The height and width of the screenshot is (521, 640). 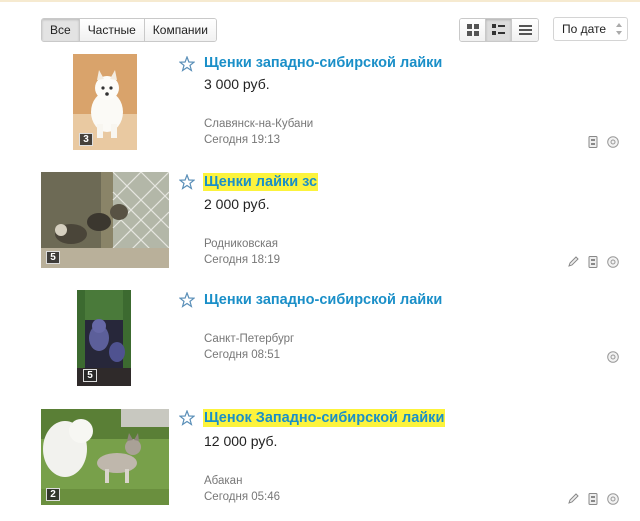 I want to click on view-mode-switch, so click(x=499, y=30).